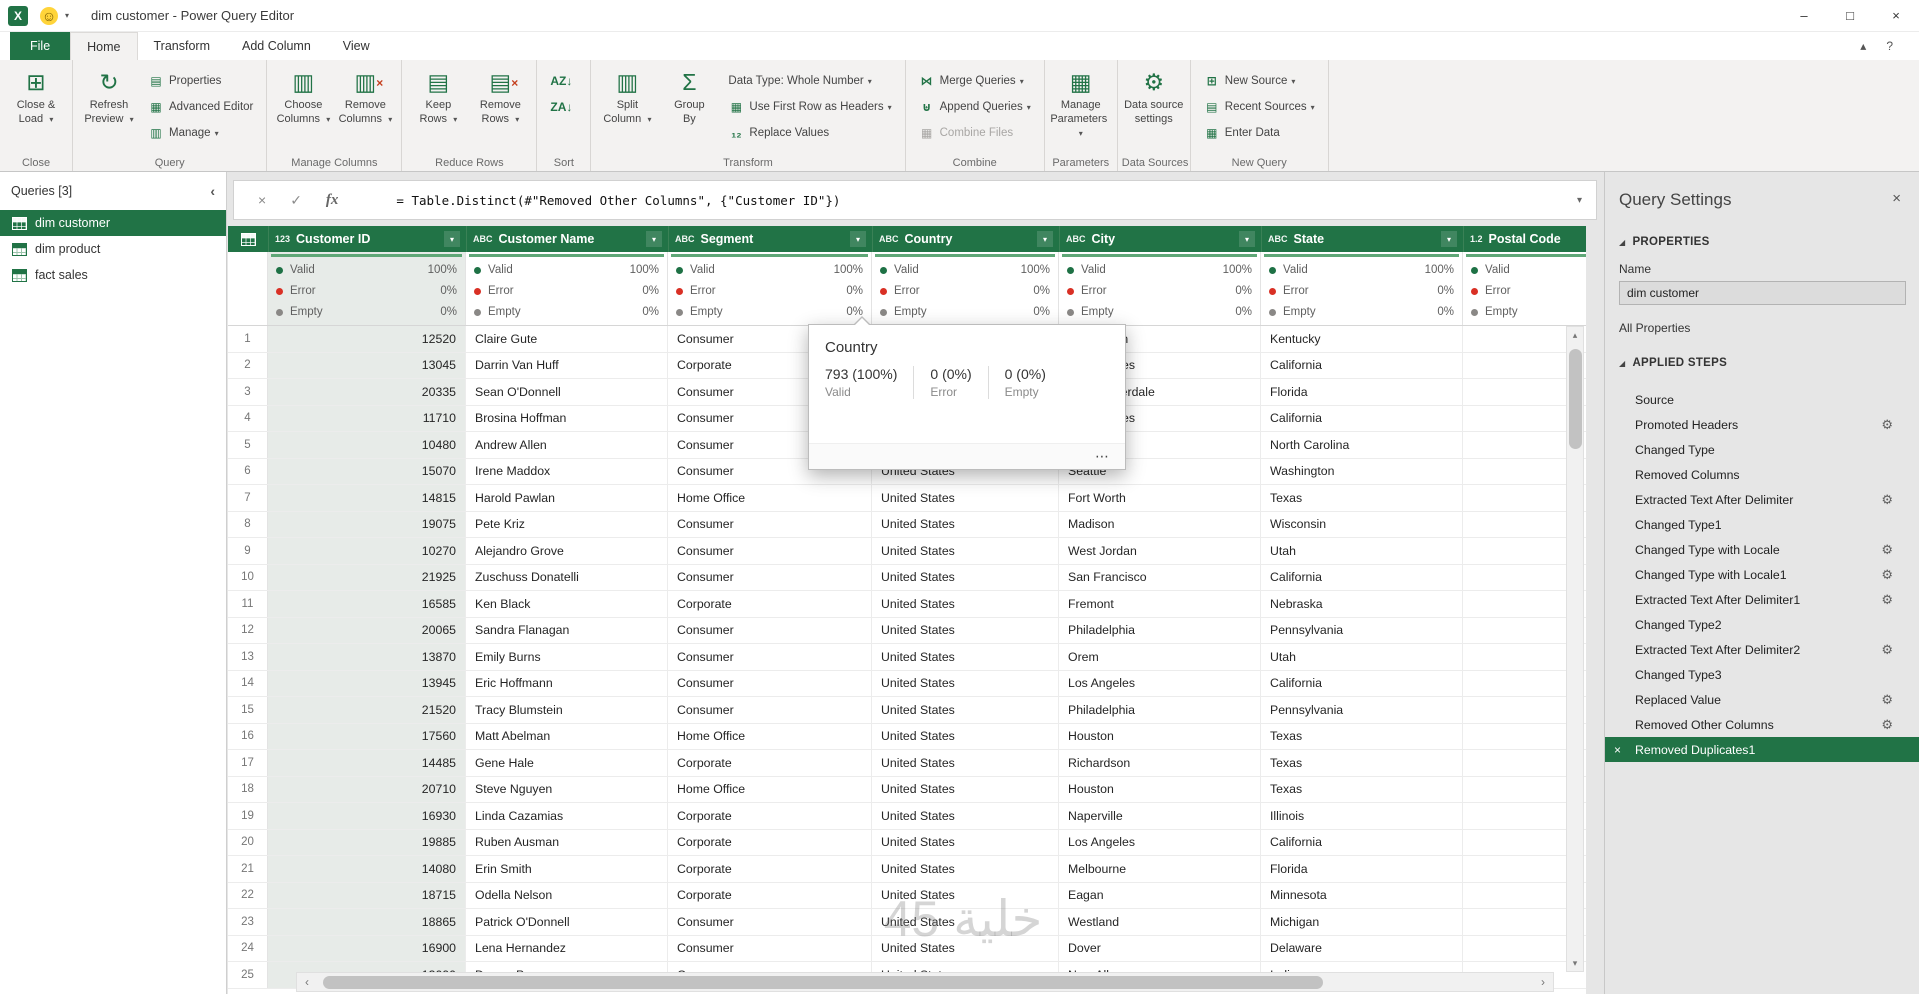 This screenshot has height=994, width=1919. What do you see at coordinates (1259, 81) in the screenshot?
I see `new-source-button: ⊞ New Source ▾` at bounding box center [1259, 81].